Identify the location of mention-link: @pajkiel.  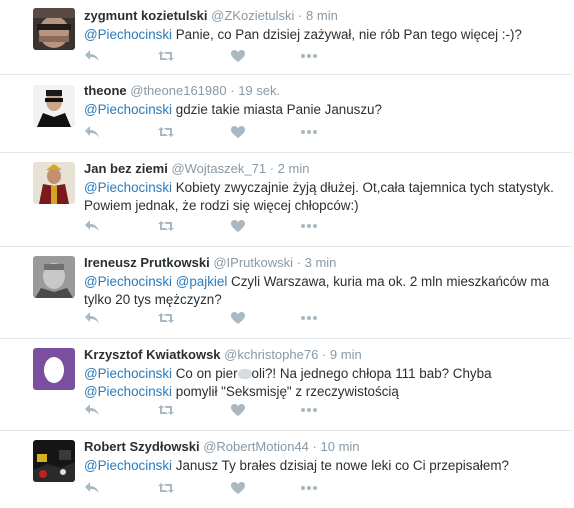
(202, 281).